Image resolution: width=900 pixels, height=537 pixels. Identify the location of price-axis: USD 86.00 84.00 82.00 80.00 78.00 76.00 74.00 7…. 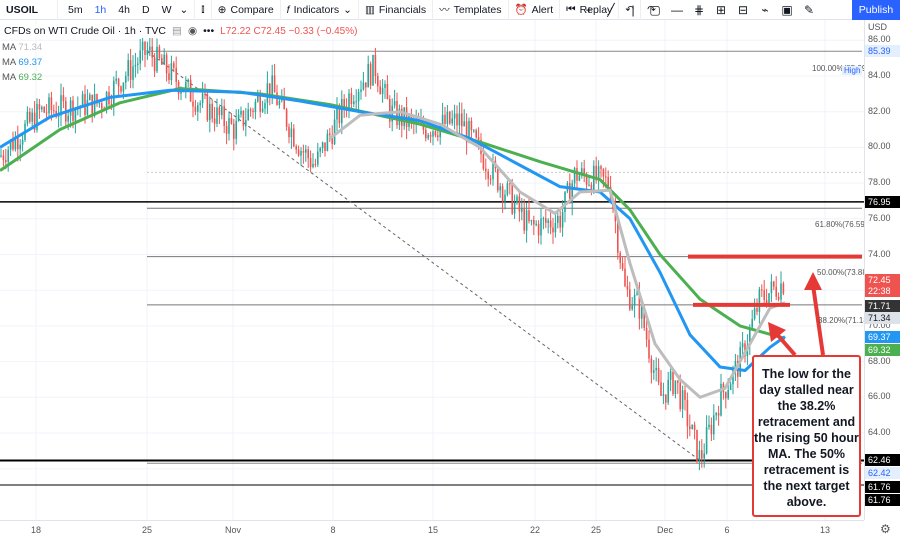
(882, 270).